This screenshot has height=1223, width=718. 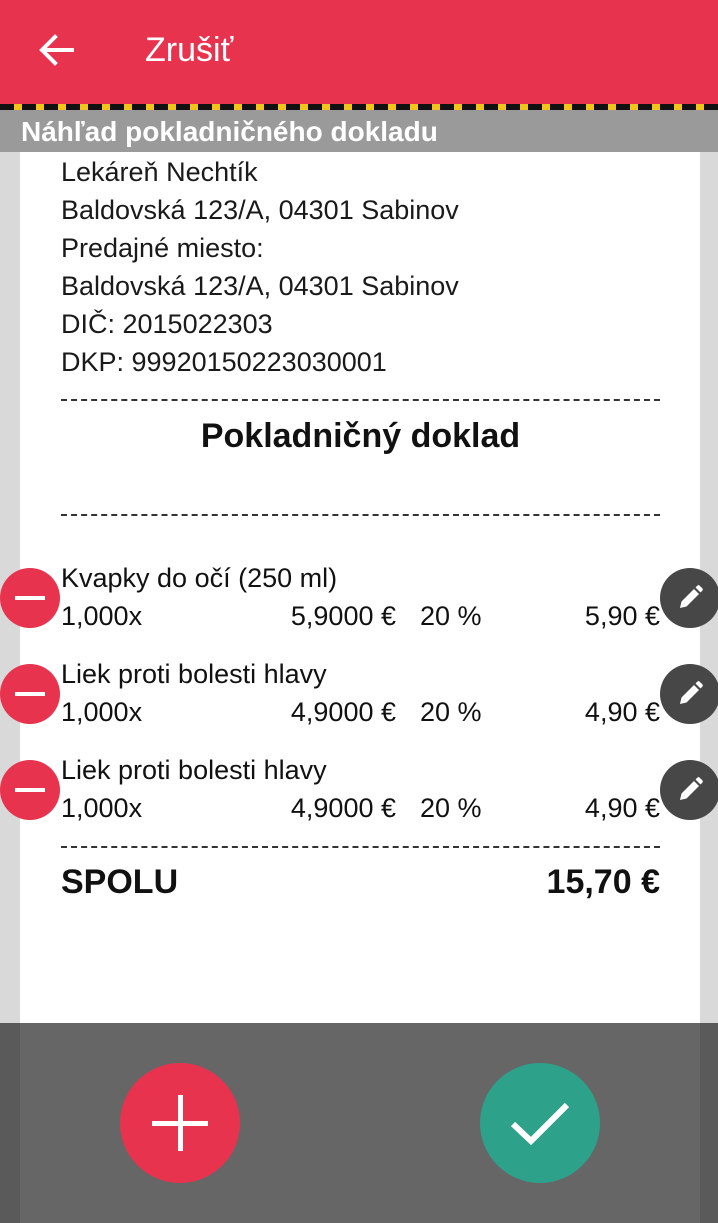 I want to click on item-name: Kvapky do očí (250 ml), so click(x=199, y=578).